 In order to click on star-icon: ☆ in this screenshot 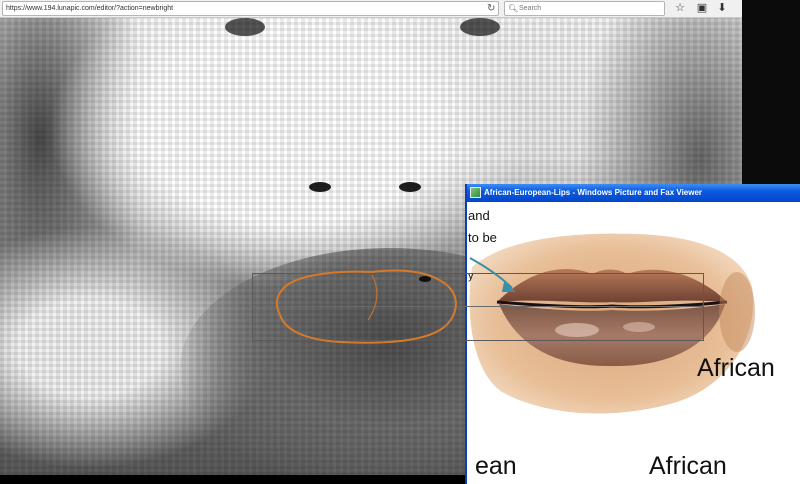, I will do `click(680, 8)`.